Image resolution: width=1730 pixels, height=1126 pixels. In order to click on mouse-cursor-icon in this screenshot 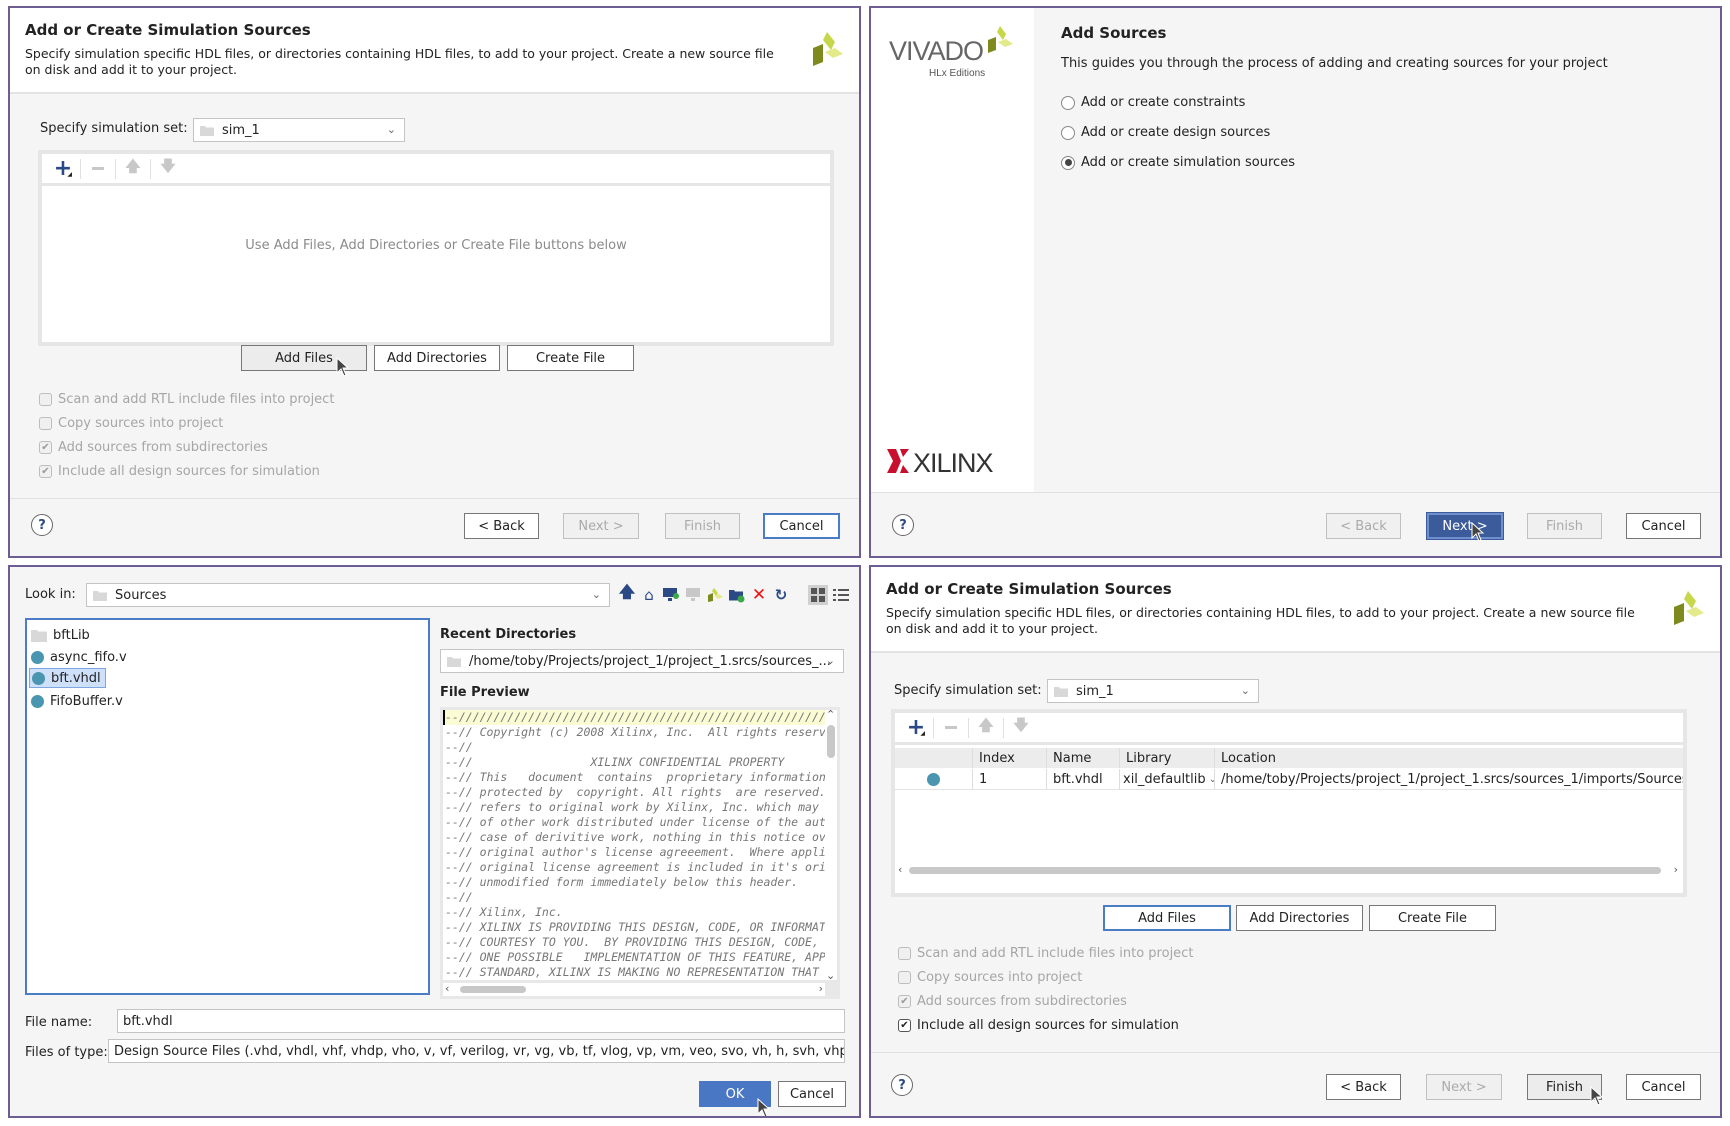, I will do `click(343, 367)`.